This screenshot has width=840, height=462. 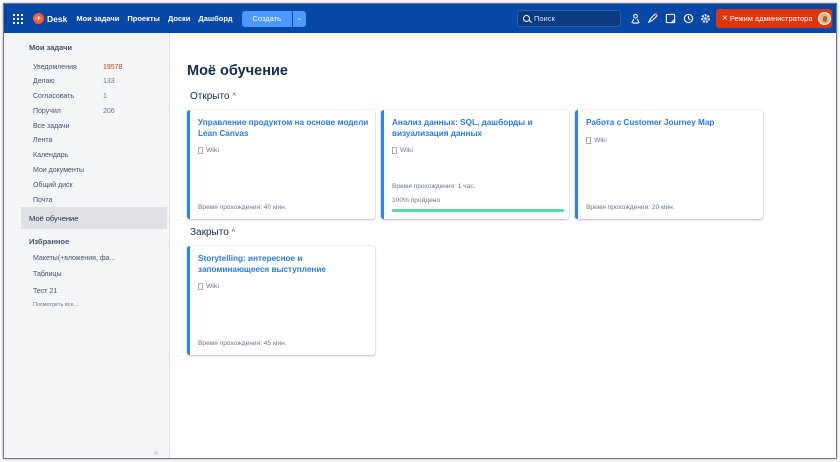 What do you see at coordinates (45, 291) in the screenshot?
I see `sidebar-favorite-test-21: Тест 21` at bounding box center [45, 291].